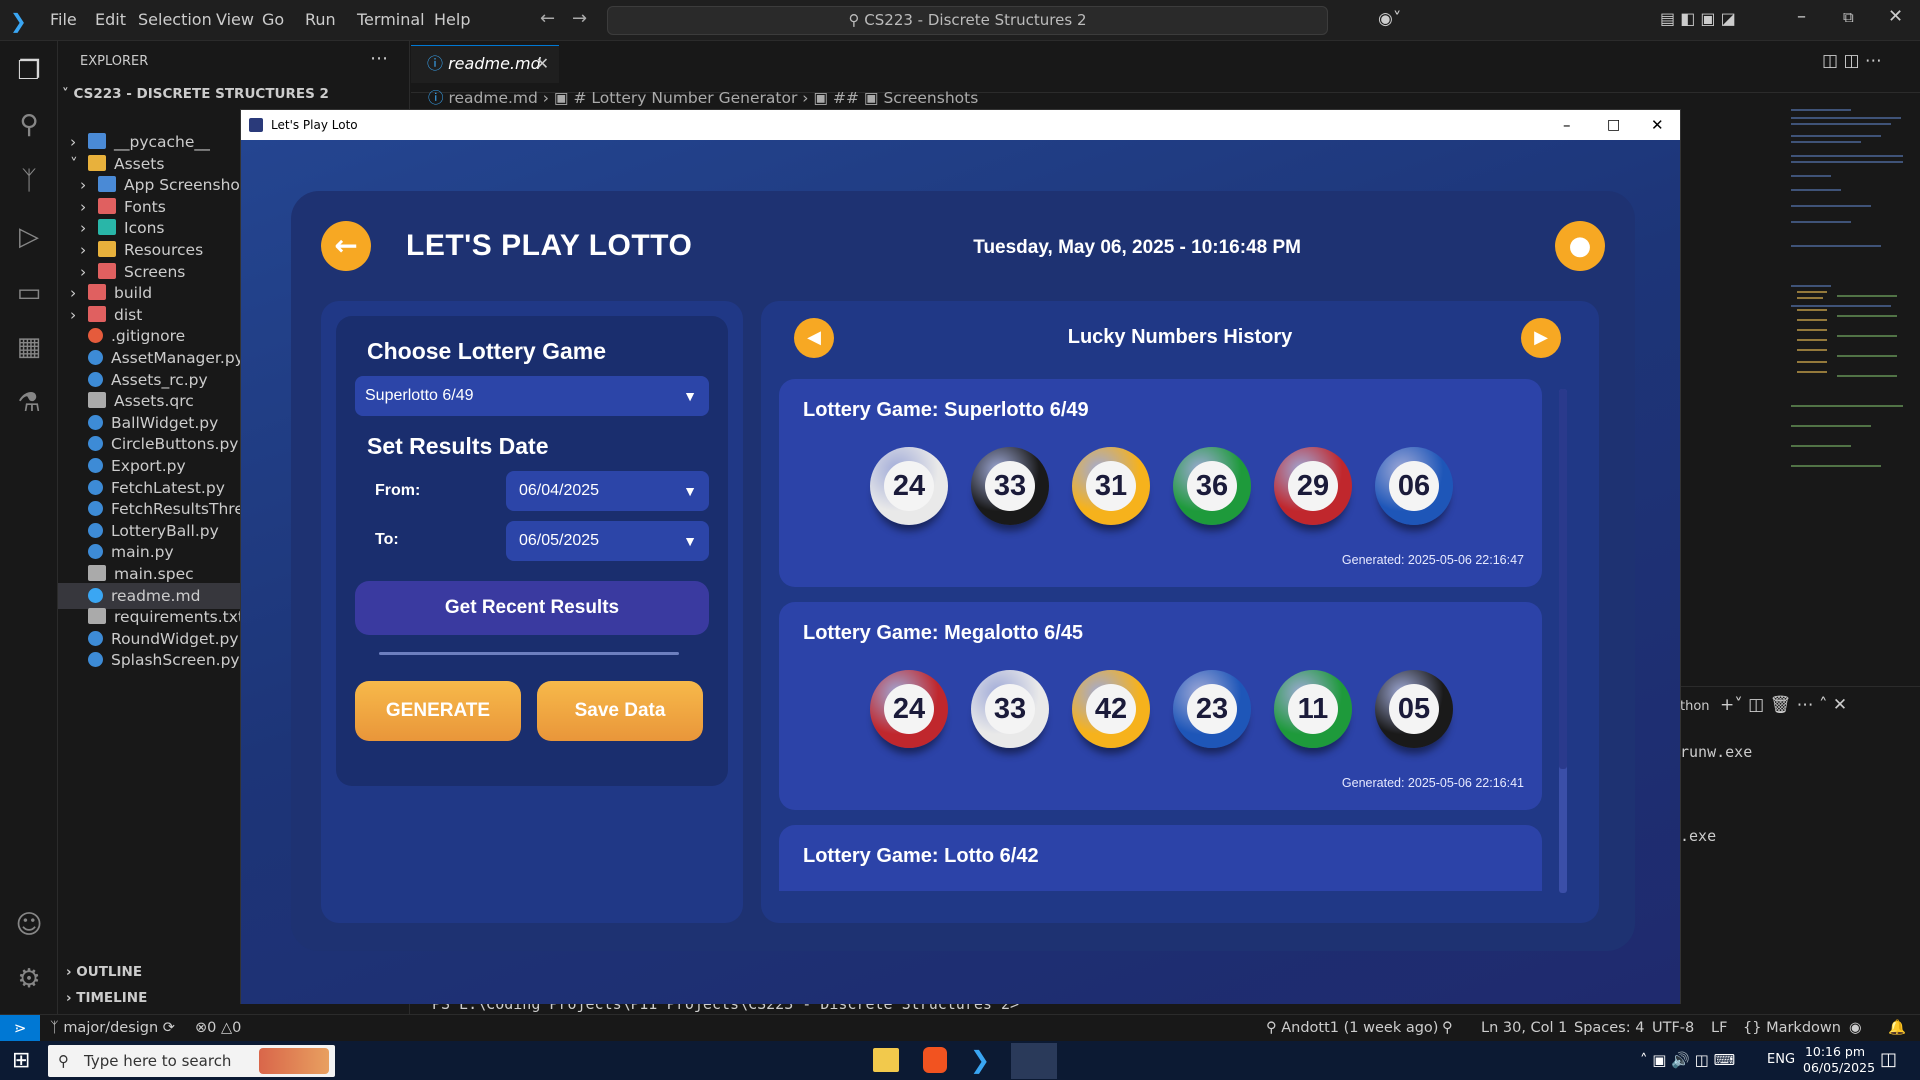  What do you see at coordinates (1111, 709) in the screenshot?
I see `lottery-ball-number: 42` at bounding box center [1111, 709].